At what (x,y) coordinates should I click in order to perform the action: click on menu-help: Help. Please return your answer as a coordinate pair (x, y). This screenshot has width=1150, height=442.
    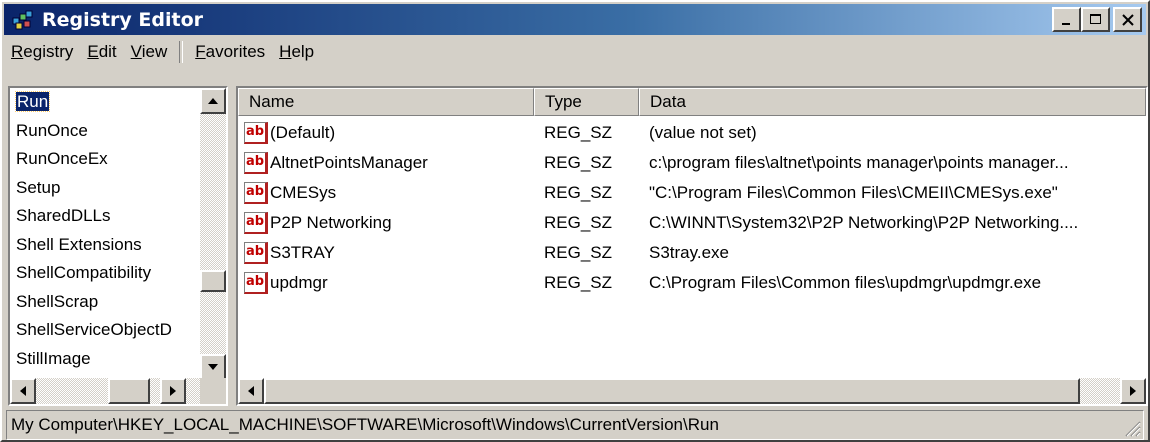
    Looking at the image, I should click on (296, 52).